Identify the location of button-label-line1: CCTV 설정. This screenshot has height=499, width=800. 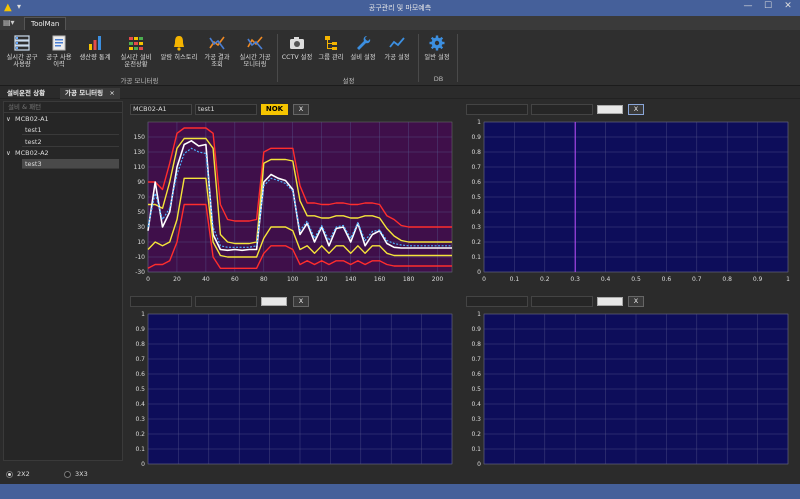
(297, 57).